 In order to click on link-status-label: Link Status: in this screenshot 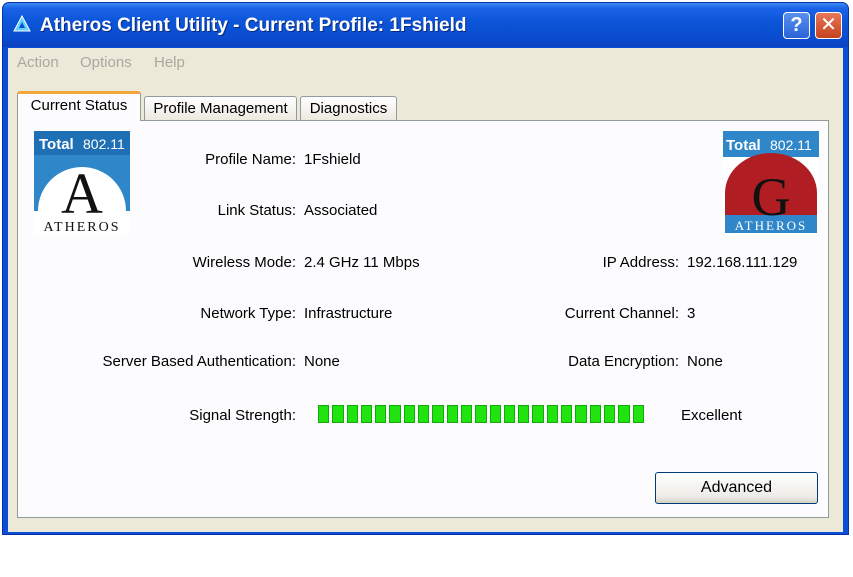, I will do `click(256, 210)`.